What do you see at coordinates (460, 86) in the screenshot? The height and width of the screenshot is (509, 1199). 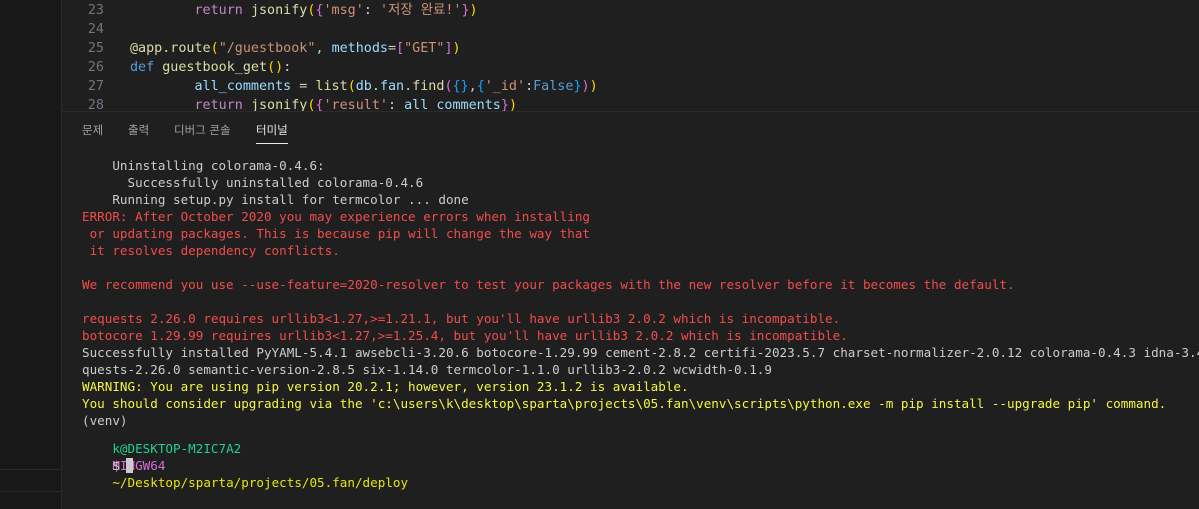 I see `code-token: {}` at bounding box center [460, 86].